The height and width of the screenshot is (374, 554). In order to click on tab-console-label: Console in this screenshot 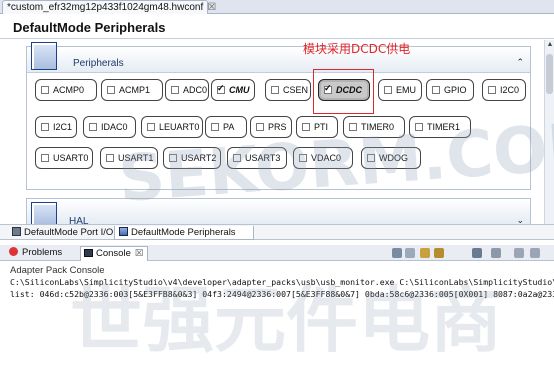, I will do `click(113, 253)`.